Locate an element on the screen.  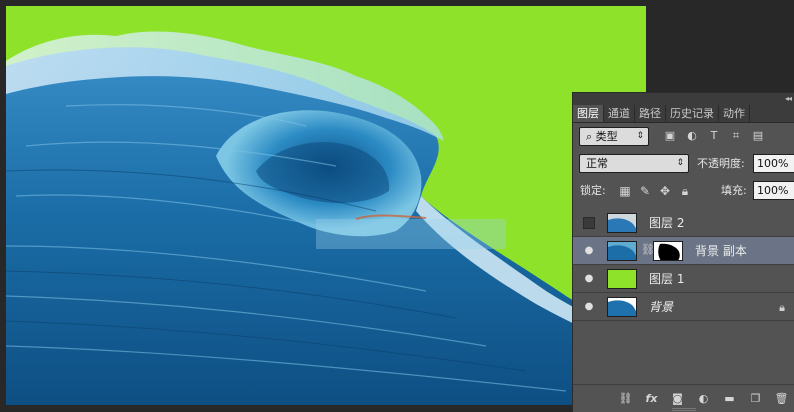
lock-all-icon: 🔒︎ is located at coordinates (685, 191).